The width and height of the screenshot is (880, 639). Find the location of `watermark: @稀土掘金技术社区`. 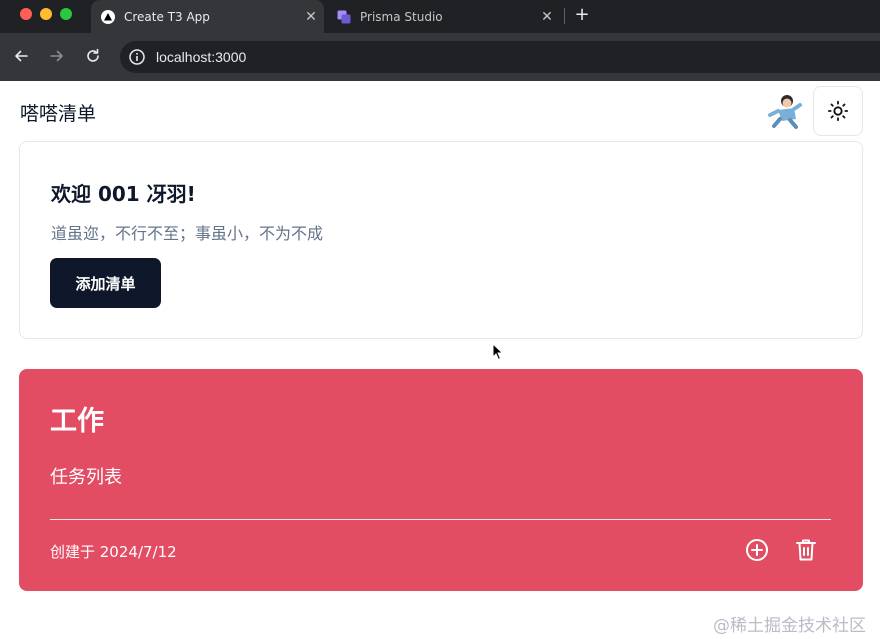

watermark: @稀土掘金技术社区 is located at coordinates (789, 626).